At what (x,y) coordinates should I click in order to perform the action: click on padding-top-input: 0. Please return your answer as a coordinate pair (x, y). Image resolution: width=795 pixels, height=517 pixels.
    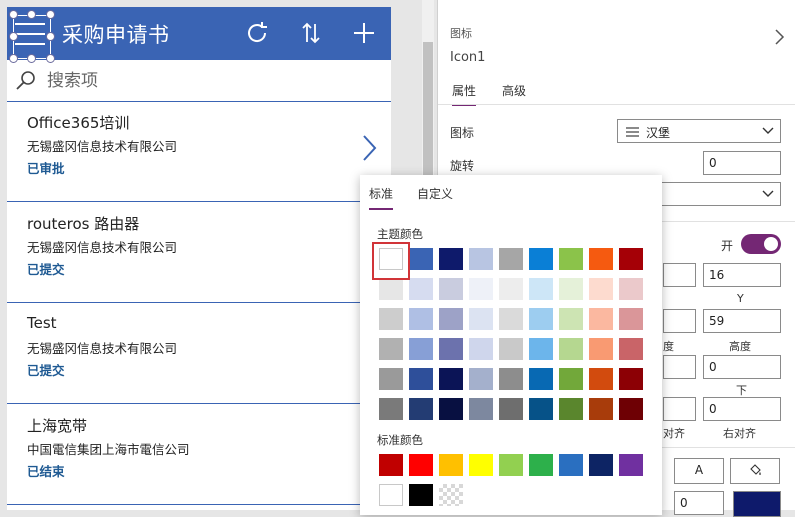
    Looking at the image, I should click on (742, 367).